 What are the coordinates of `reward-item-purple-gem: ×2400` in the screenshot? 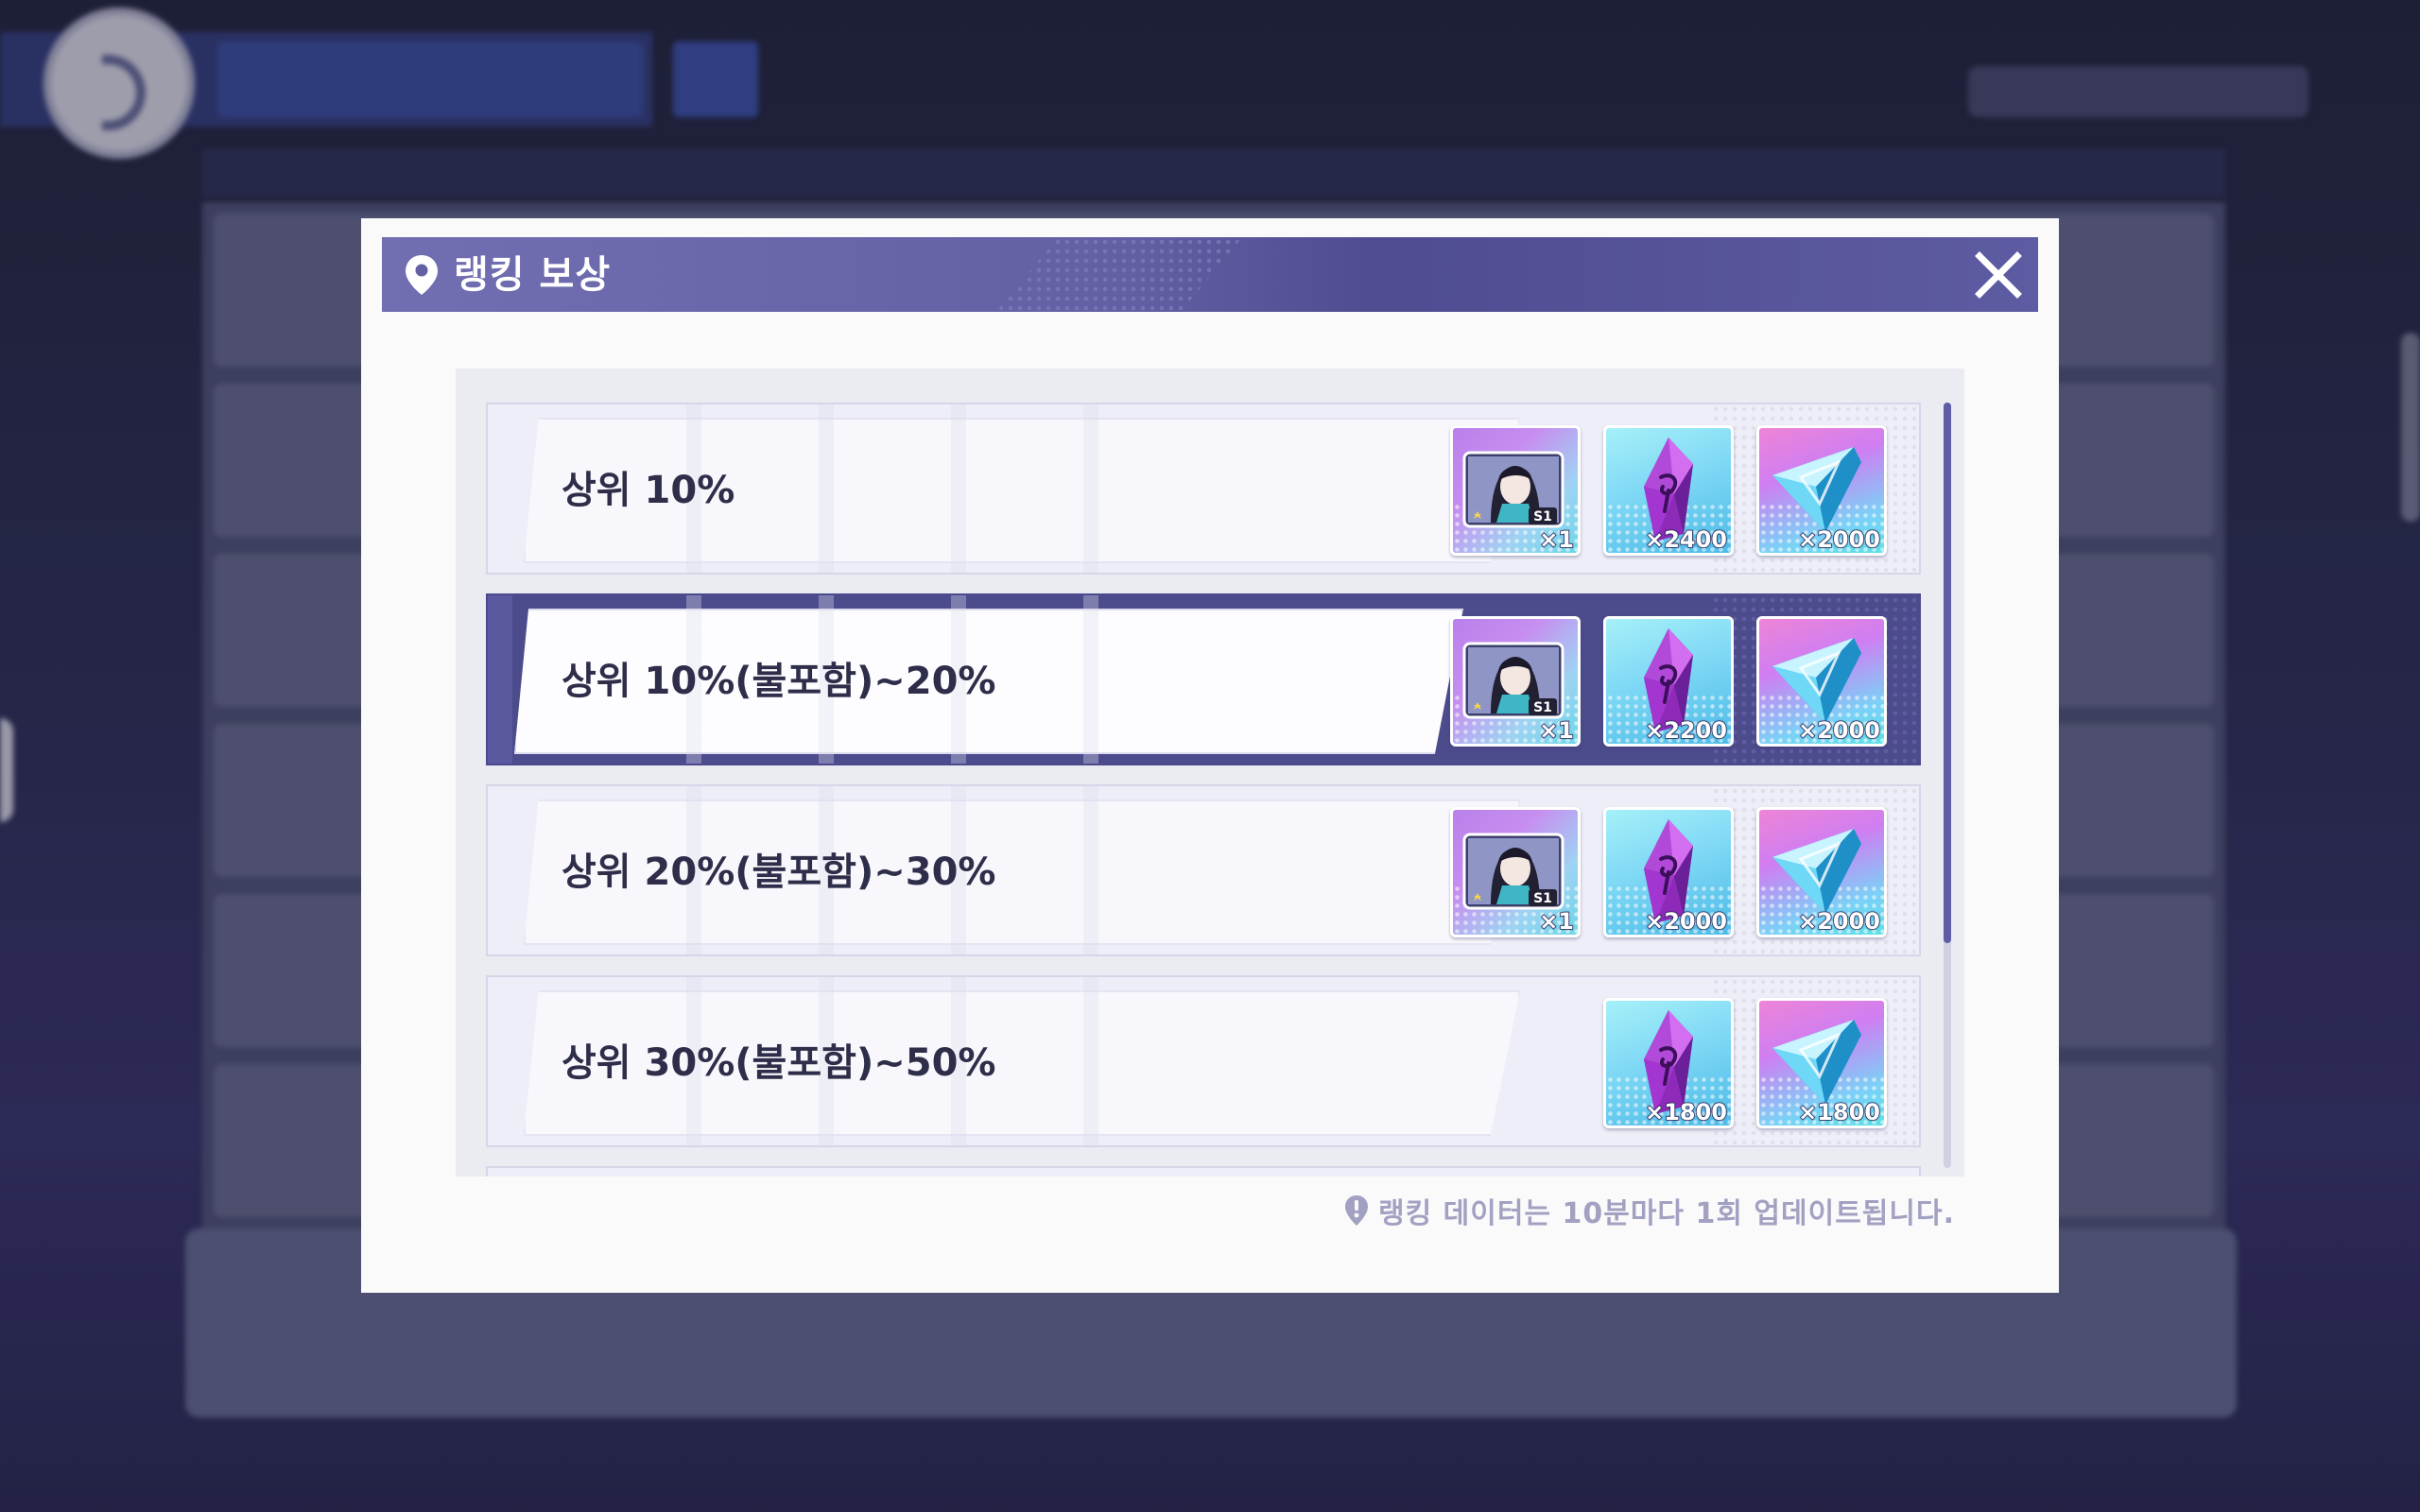 It's located at (1668, 490).